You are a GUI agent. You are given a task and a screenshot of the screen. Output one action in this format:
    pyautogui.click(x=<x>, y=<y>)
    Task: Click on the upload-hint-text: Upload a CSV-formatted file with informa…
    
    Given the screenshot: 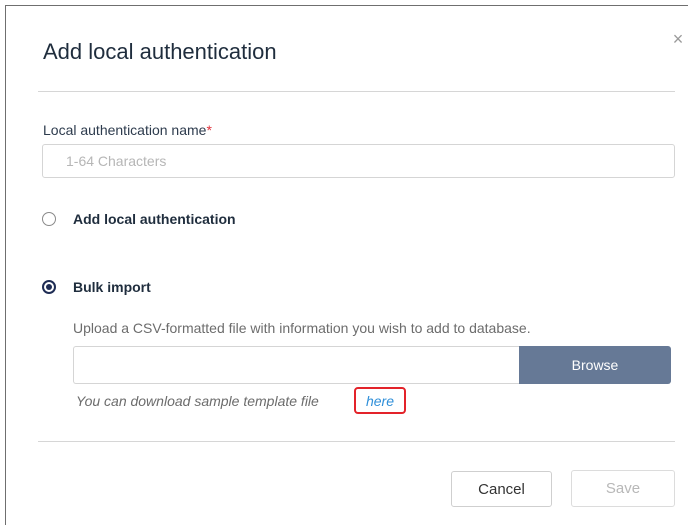 What is the action you would take?
    pyautogui.click(x=302, y=328)
    